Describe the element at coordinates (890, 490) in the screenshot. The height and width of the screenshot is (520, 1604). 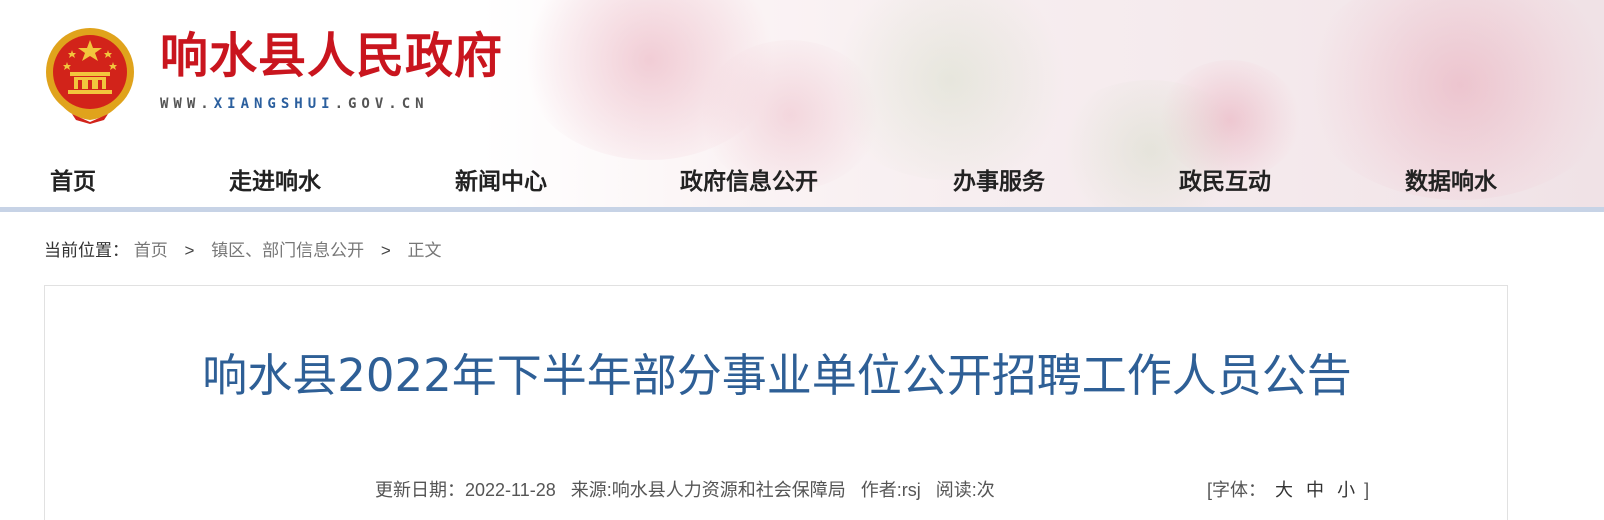
I see `article-author: 作者:rsj` at that location.